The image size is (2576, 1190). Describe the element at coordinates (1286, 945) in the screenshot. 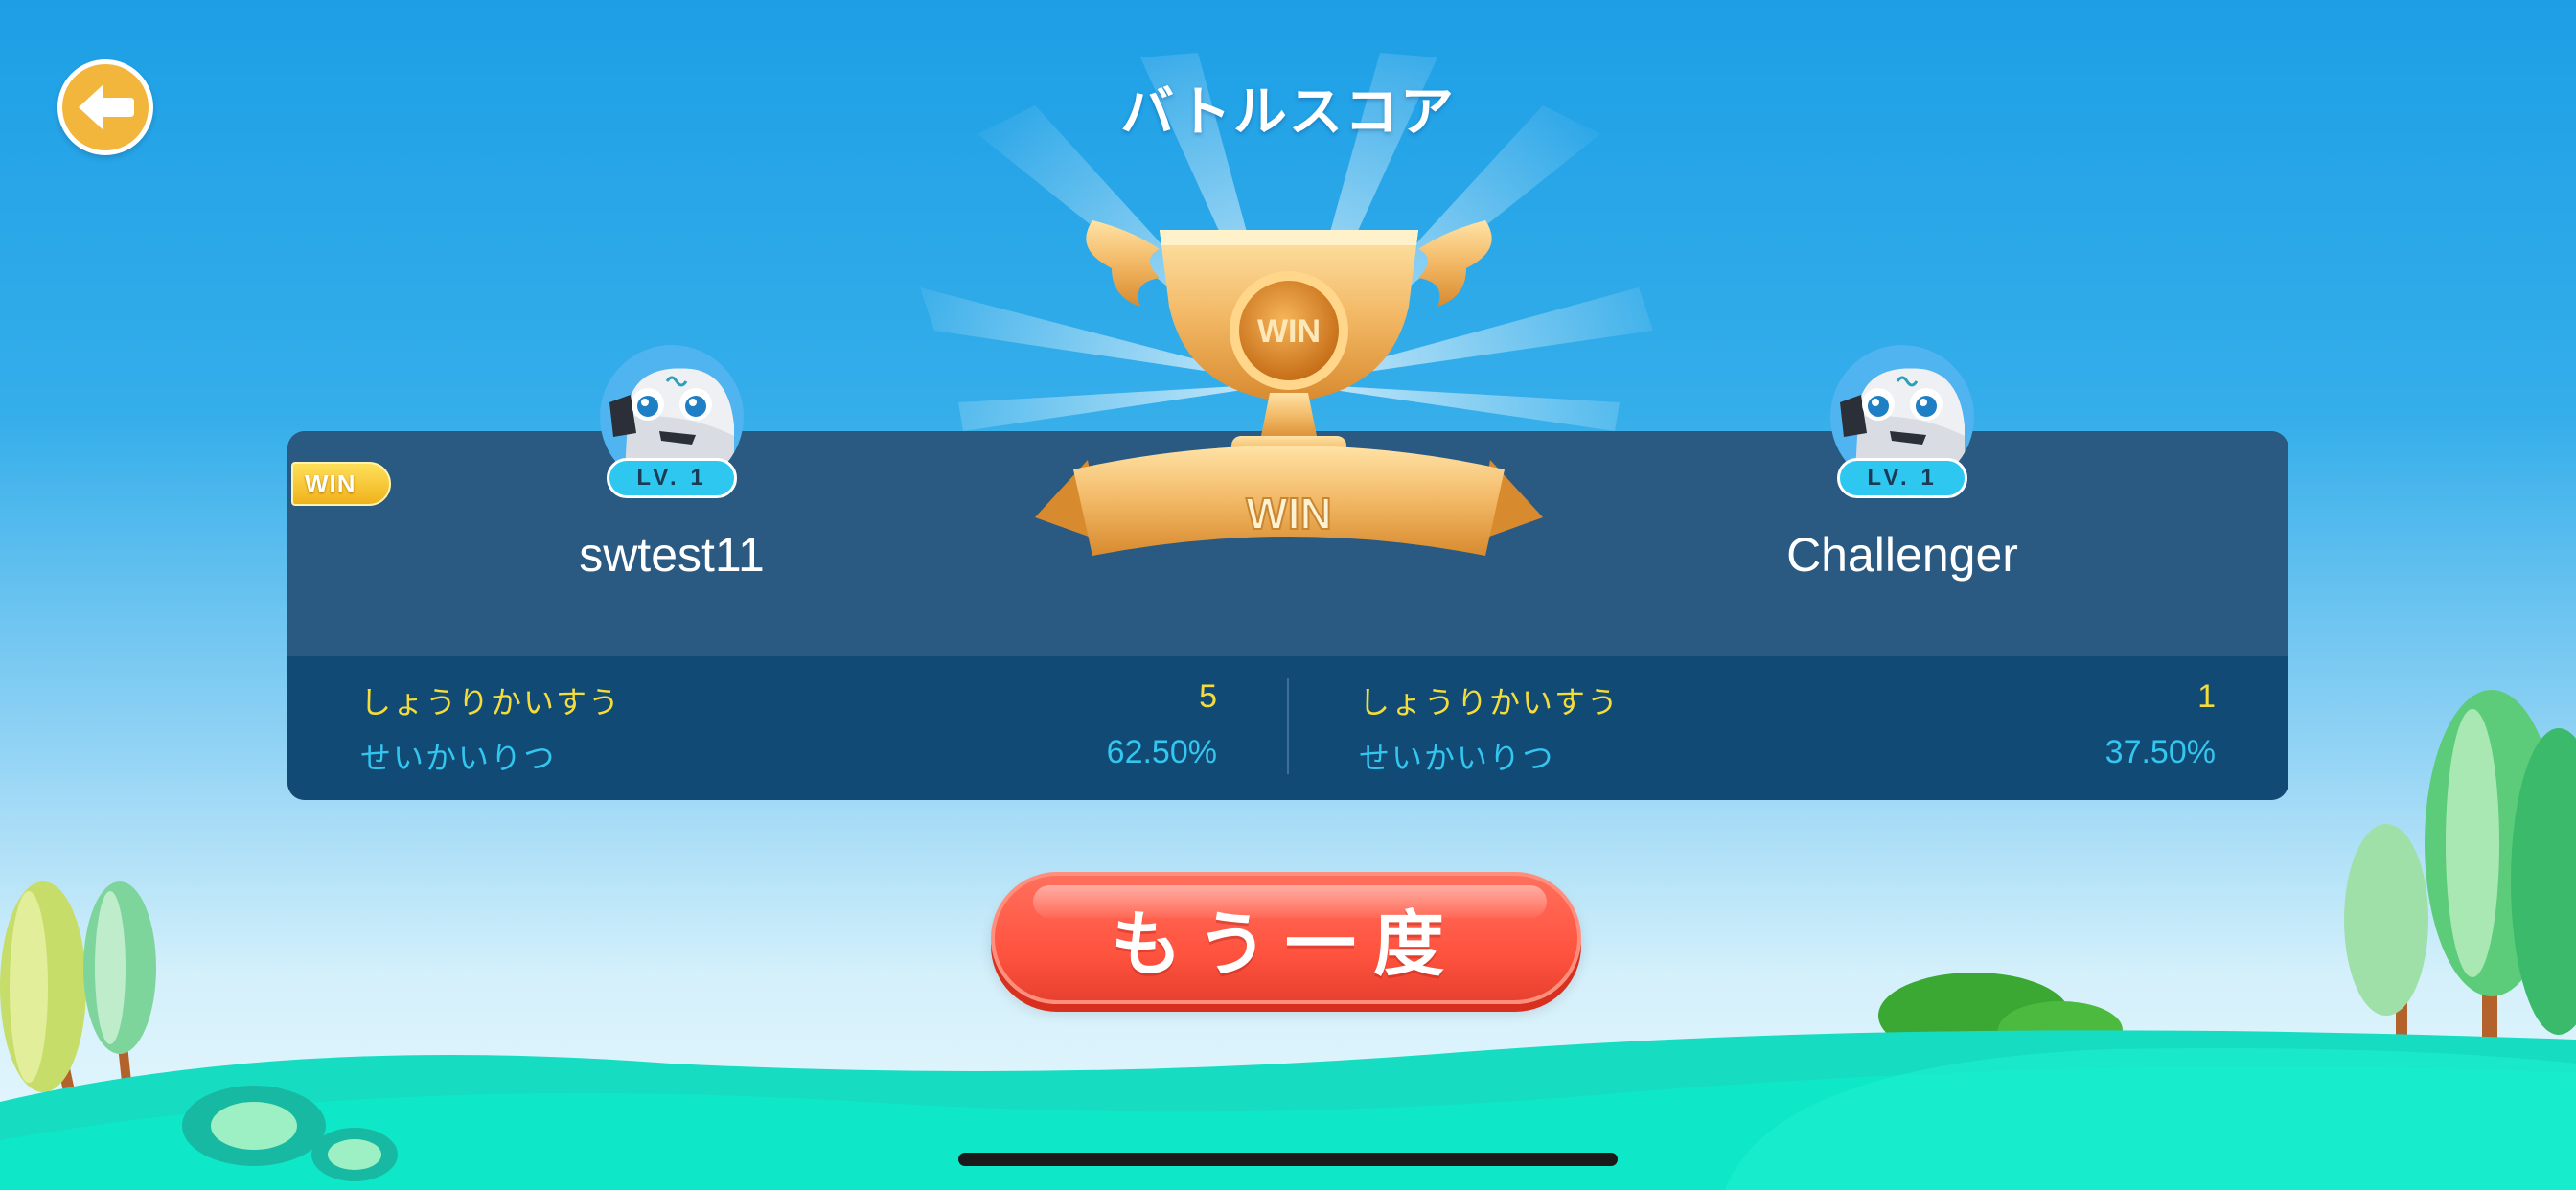

I see `play-again-label: もう一度` at that location.